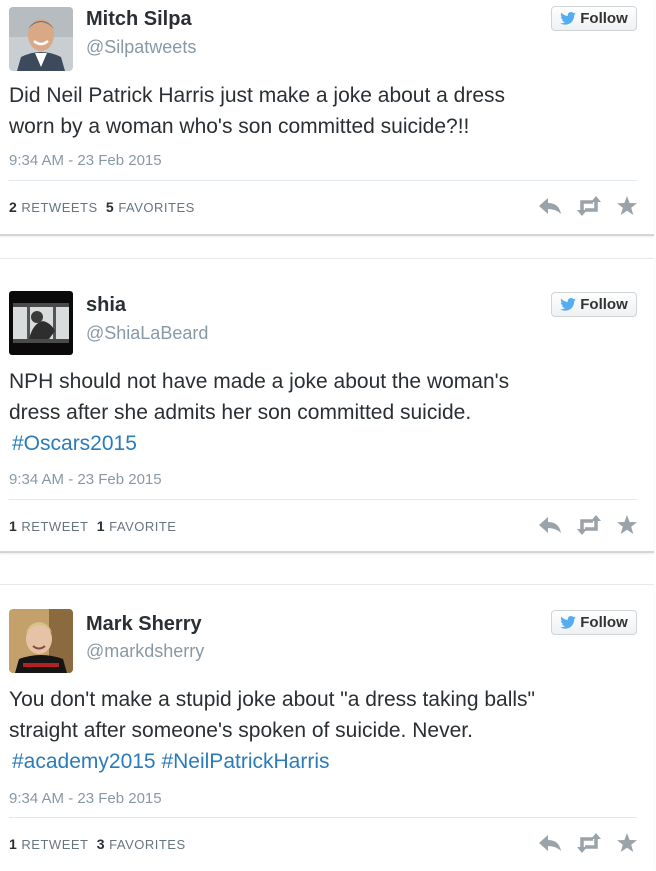  Describe the element at coordinates (101, 844) in the screenshot. I see `favorite-count: 3` at that location.